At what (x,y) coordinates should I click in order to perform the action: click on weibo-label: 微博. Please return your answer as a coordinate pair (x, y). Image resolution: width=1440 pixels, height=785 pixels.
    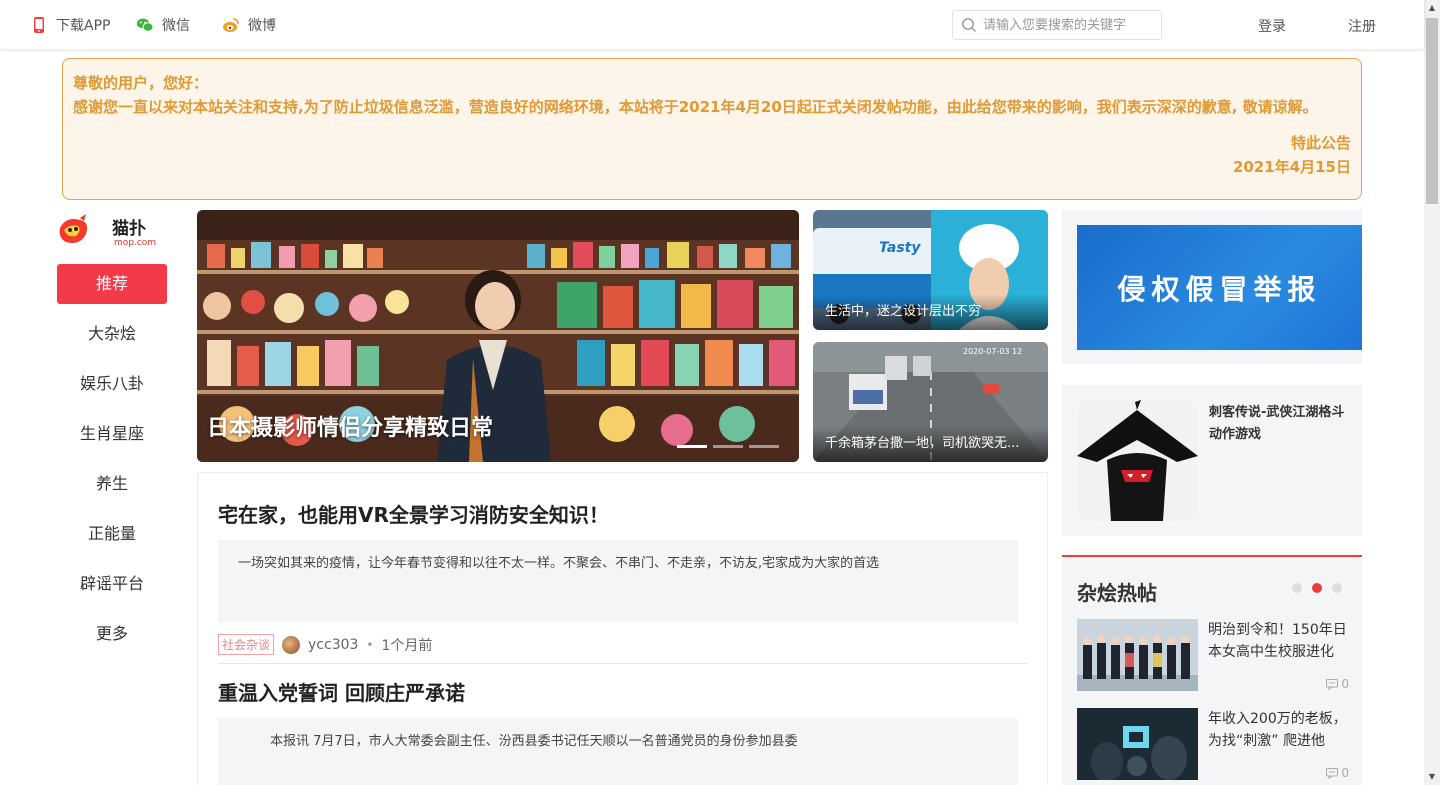
    Looking at the image, I should click on (262, 26).